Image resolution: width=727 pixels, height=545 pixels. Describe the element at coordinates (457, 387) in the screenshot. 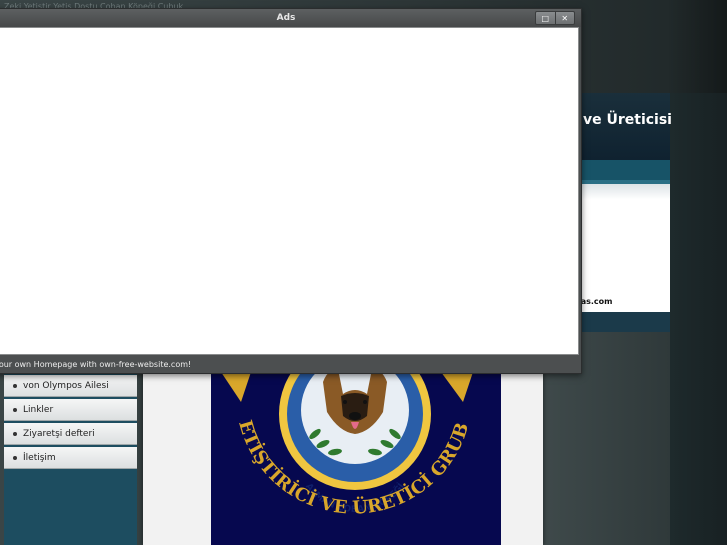

I see `crest-right-fragment` at that location.